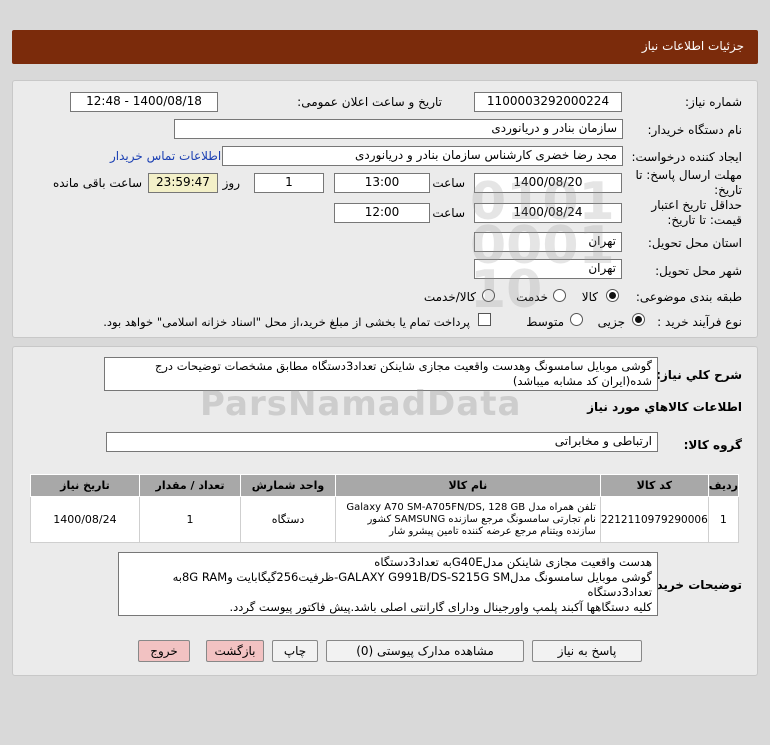  Describe the element at coordinates (449, 297) in the screenshot. I see `category-option-goods-service: کالا/خدمت` at that location.